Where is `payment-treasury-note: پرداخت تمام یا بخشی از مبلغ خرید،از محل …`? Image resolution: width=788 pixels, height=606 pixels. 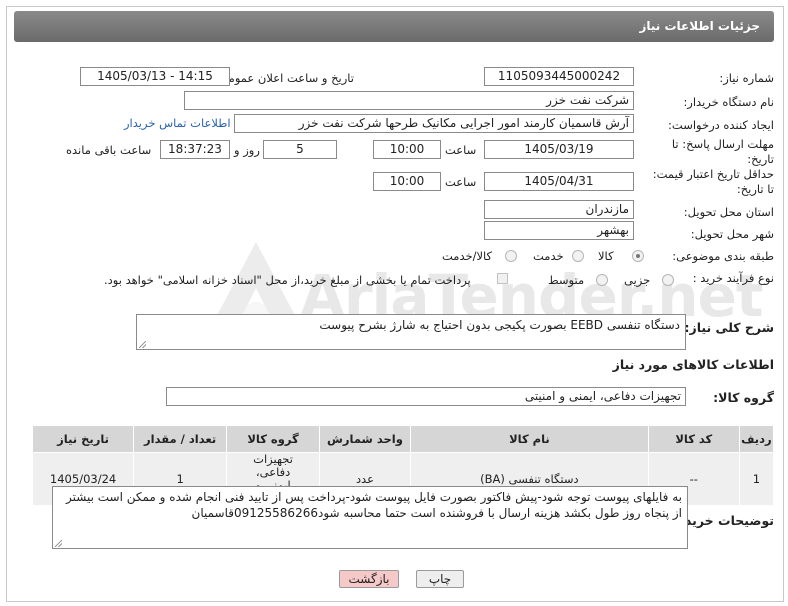
payment-treasury-note: پرداخت تمام یا بخشی از مبلغ خرید،از محل … is located at coordinates (287, 280).